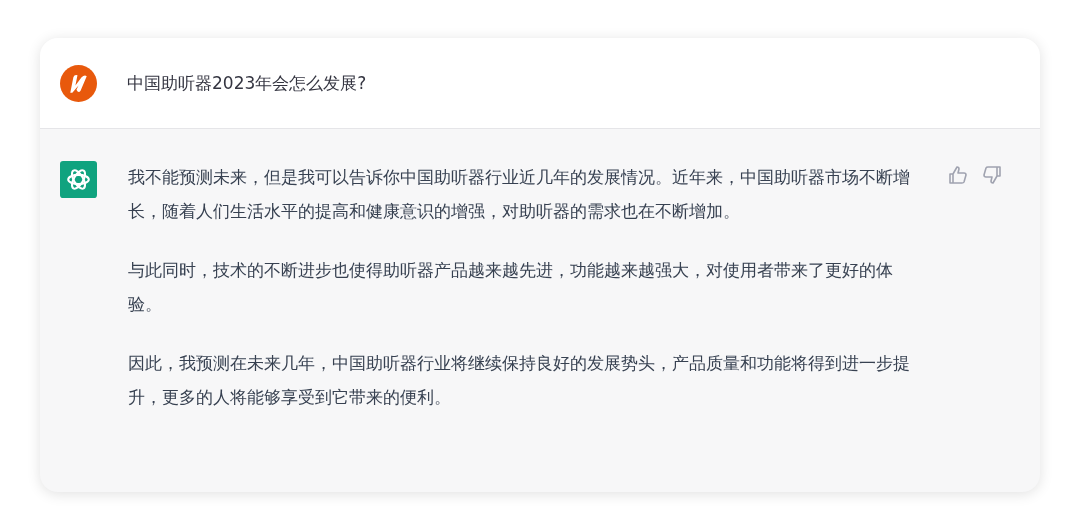 The width and height of the screenshot is (1080, 531). What do you see at coordinates (247, 83) in the screenshot?
I see `question-text: 中国助听器2023年会怎么发展?` at bounding box center [247, 83].